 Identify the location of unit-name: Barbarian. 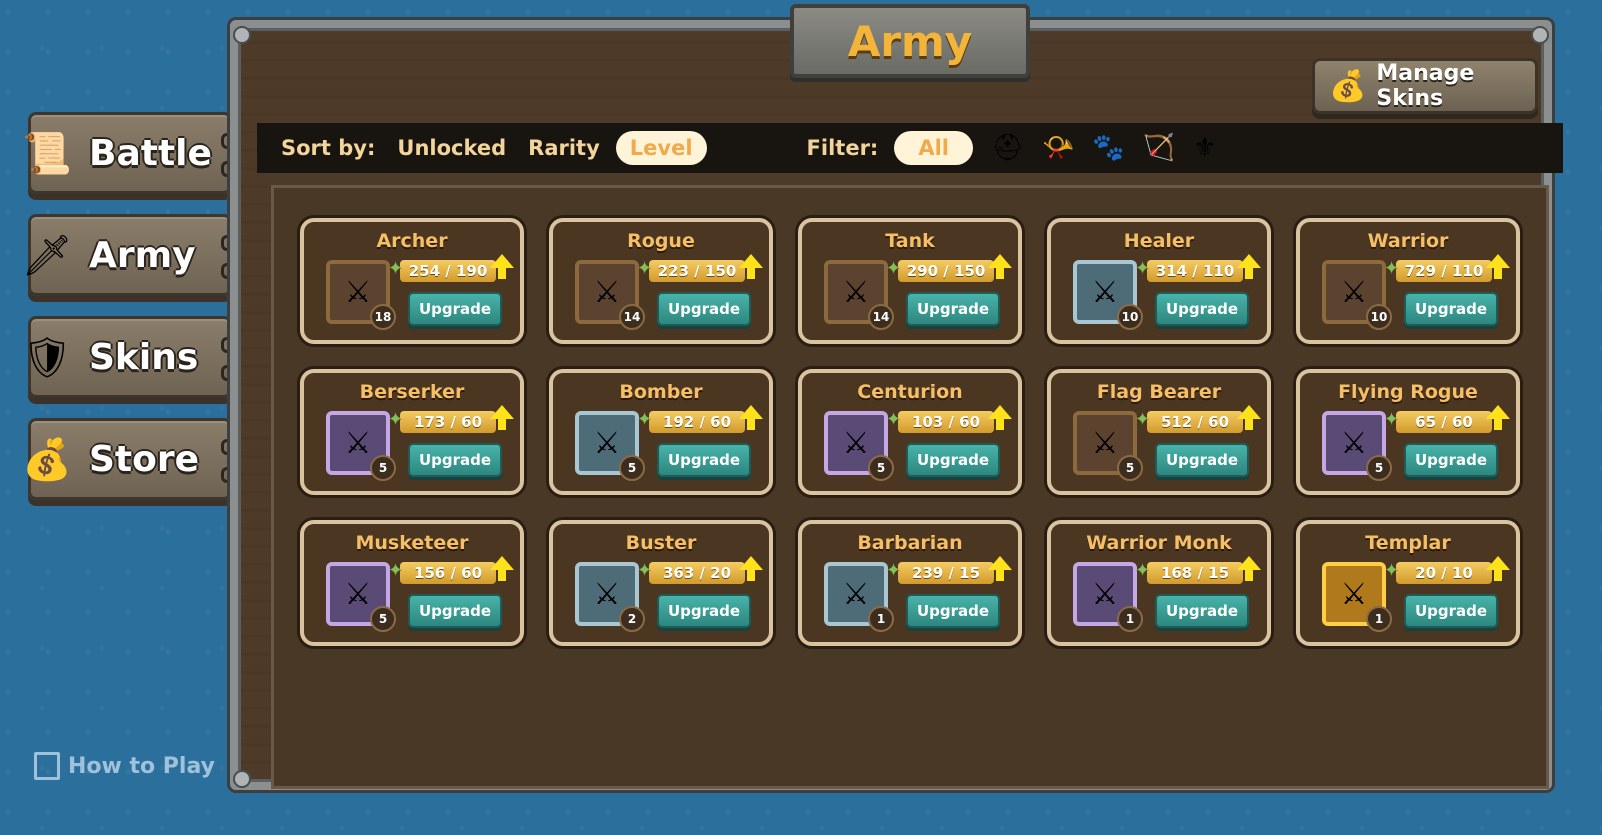
(910, 543).